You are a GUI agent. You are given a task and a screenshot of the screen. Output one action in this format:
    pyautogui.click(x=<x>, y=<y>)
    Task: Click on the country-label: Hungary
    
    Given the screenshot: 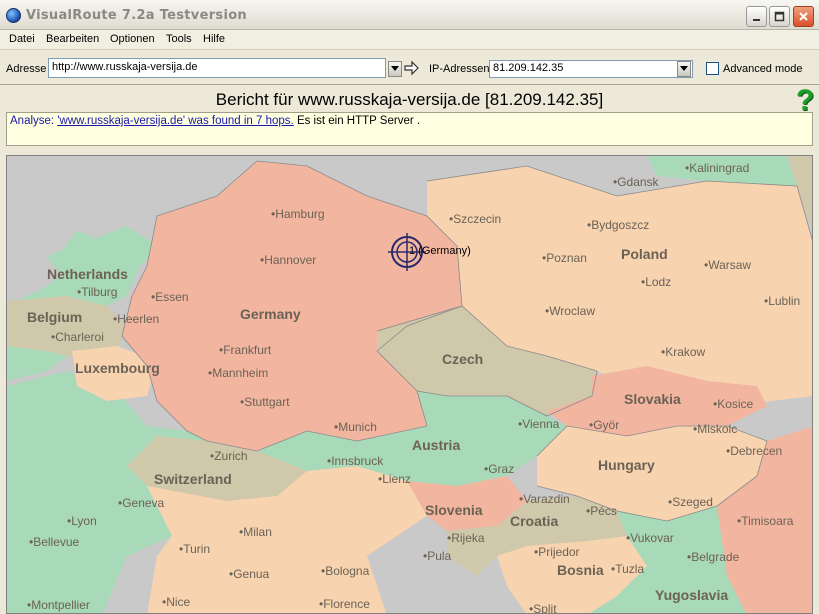 What is the action you would take?
    pyautogui.click(x=626, y=465)
    